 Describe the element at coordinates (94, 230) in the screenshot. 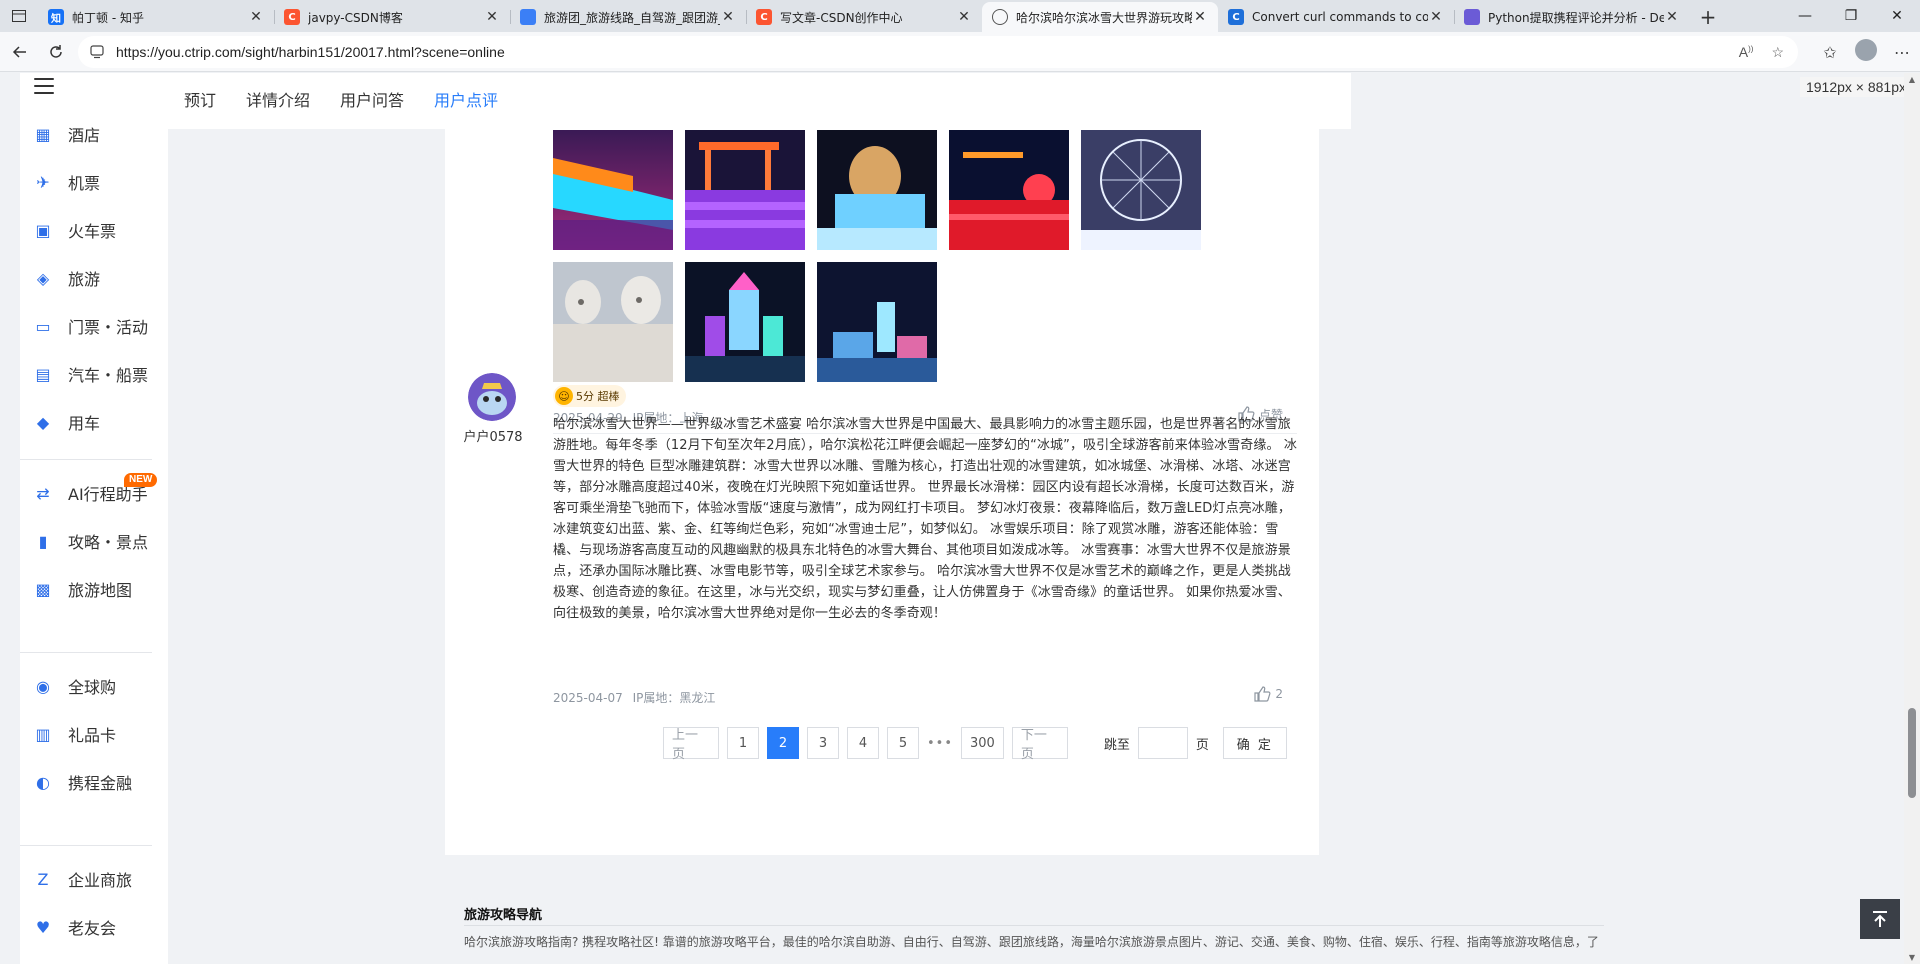

I see `sidebar-item-train: ▣ 火车票` at that location.